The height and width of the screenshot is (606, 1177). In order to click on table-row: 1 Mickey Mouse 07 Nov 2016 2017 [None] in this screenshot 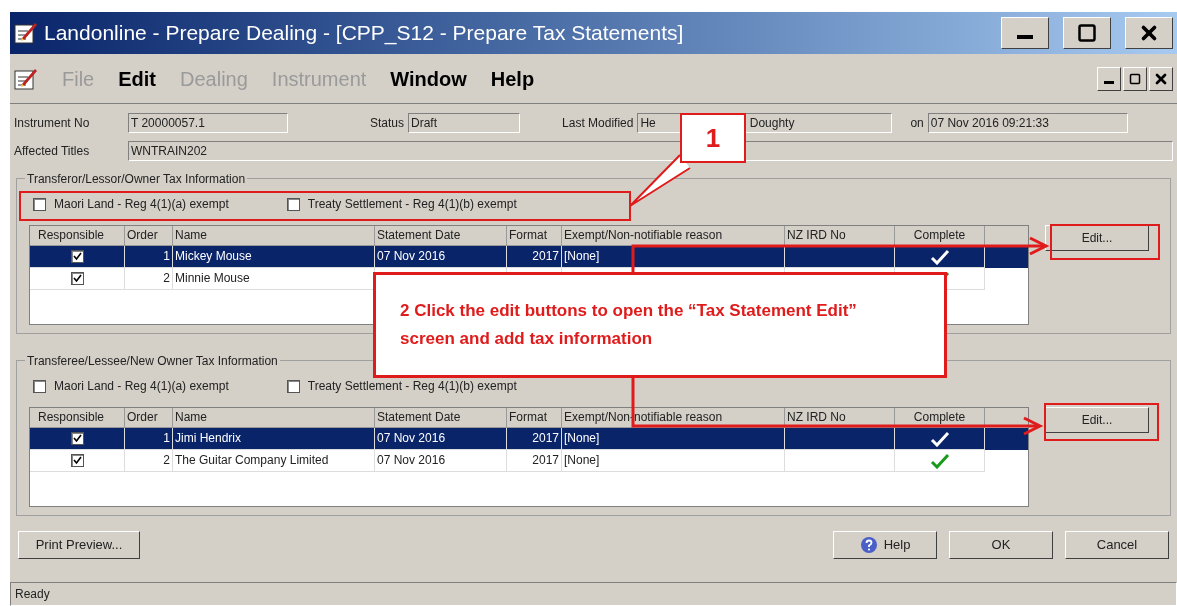, I will do `click(529, 257)`.